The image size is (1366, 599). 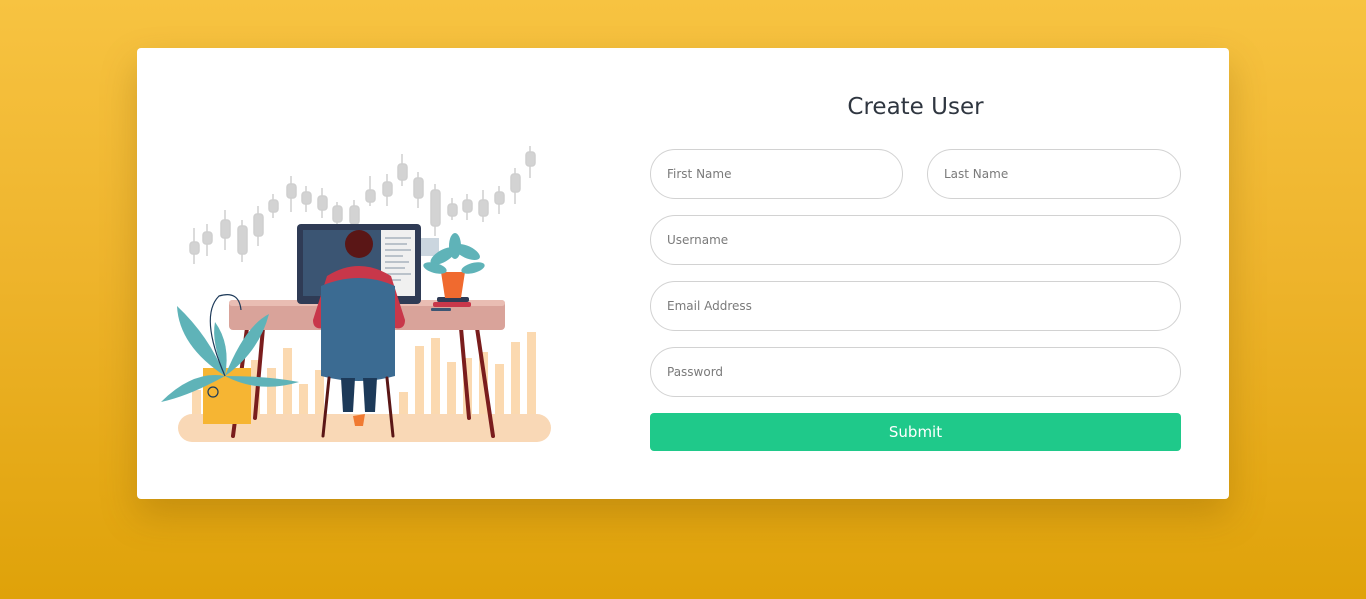 What do you see at coordinates (915, 372) in the screenshot?
I see `password-input` at bounding box center [915, 372].